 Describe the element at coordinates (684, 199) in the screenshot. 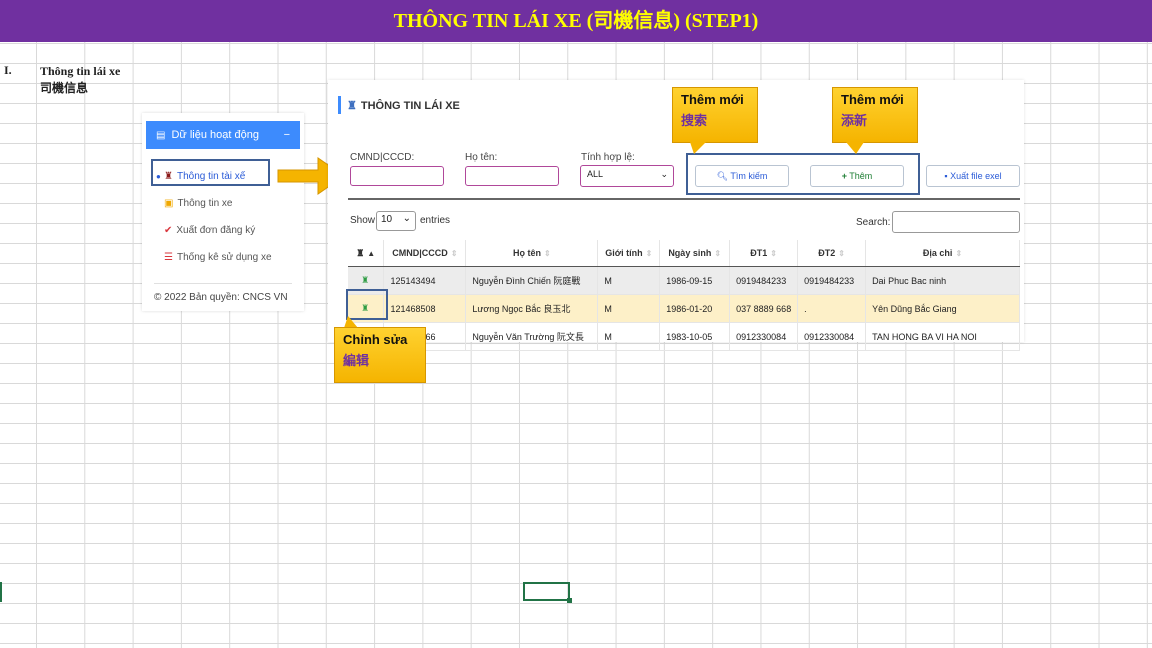

I see `divider` at that location.